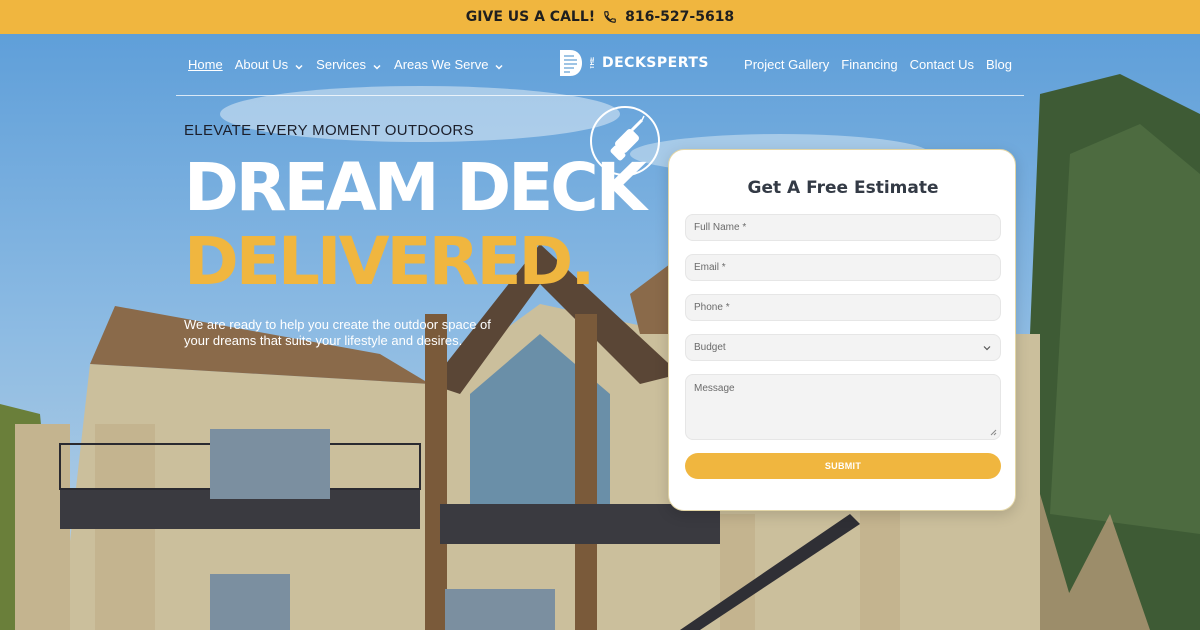 The width and height of the screenshot is (1200, 630). Describe the element at coordinates (710, 267) in the screenshot. I see `email-placeholder: Email *` at that location.